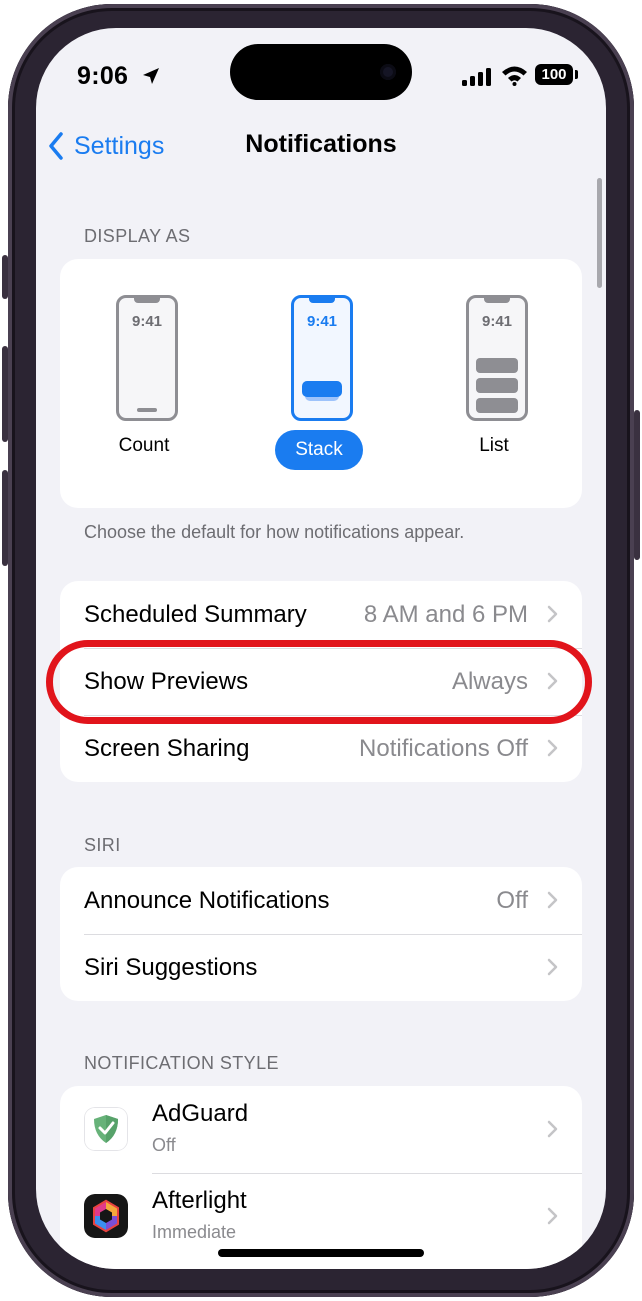  What do you see at coordinates (514, 76) in the screenshot?
I see `wifi-icon` at bounding box center [514, 76].